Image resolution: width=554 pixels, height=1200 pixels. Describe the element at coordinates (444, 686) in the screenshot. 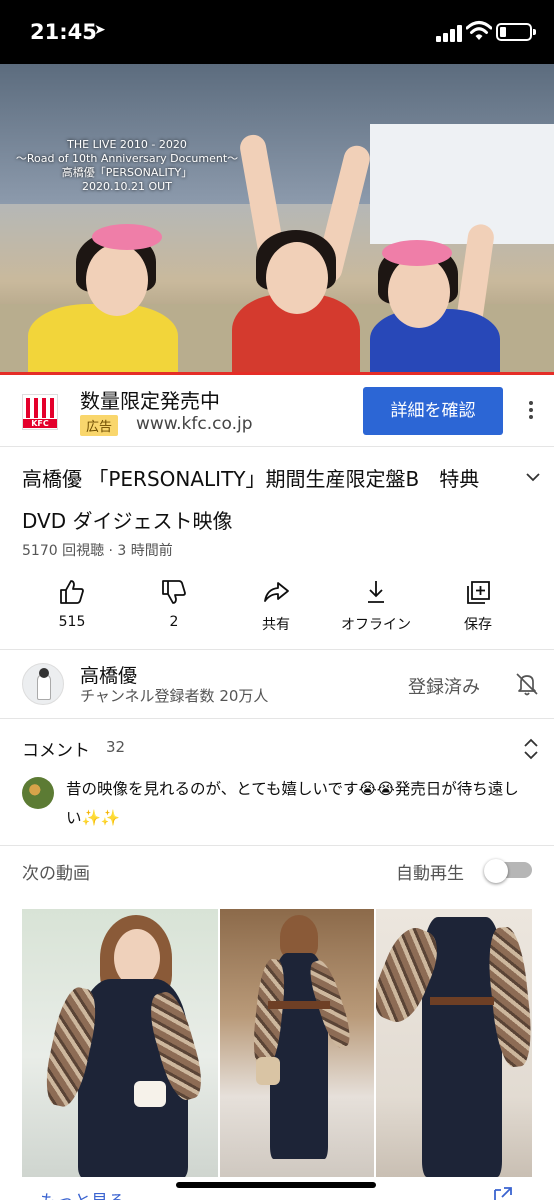

I see `subscribed-button: 登録済み` at that location.